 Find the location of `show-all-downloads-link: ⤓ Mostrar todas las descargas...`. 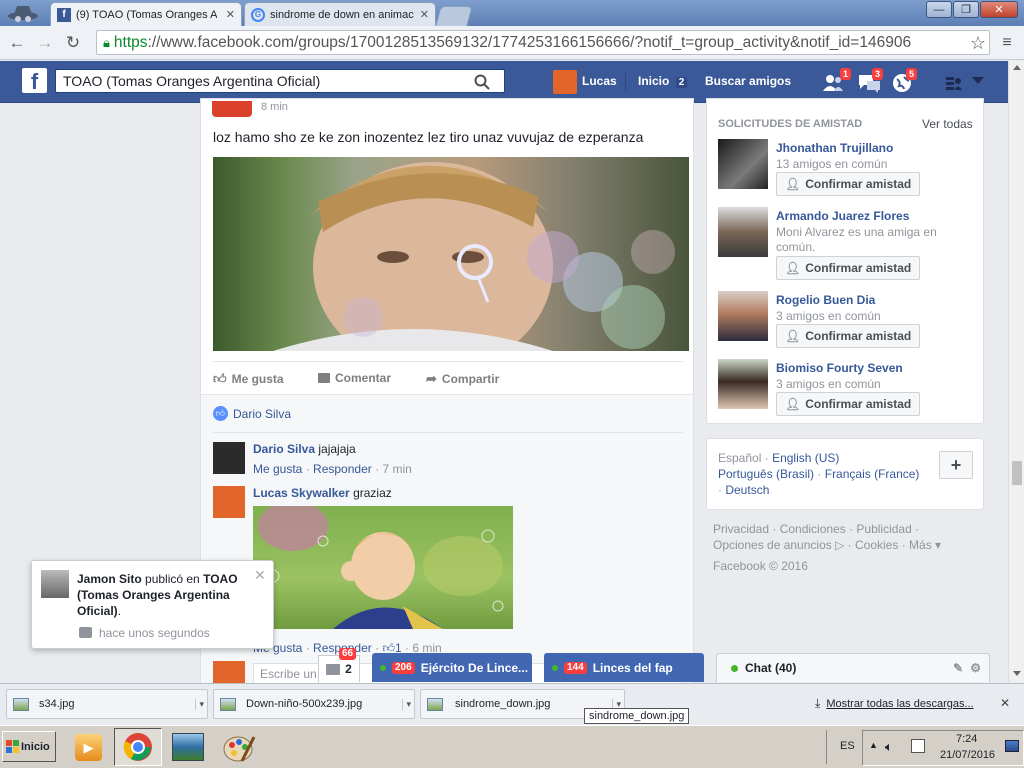

show-all-downloads-link: ⤓ Mostrar todas las descargas... is located at coordinates (894, 703).